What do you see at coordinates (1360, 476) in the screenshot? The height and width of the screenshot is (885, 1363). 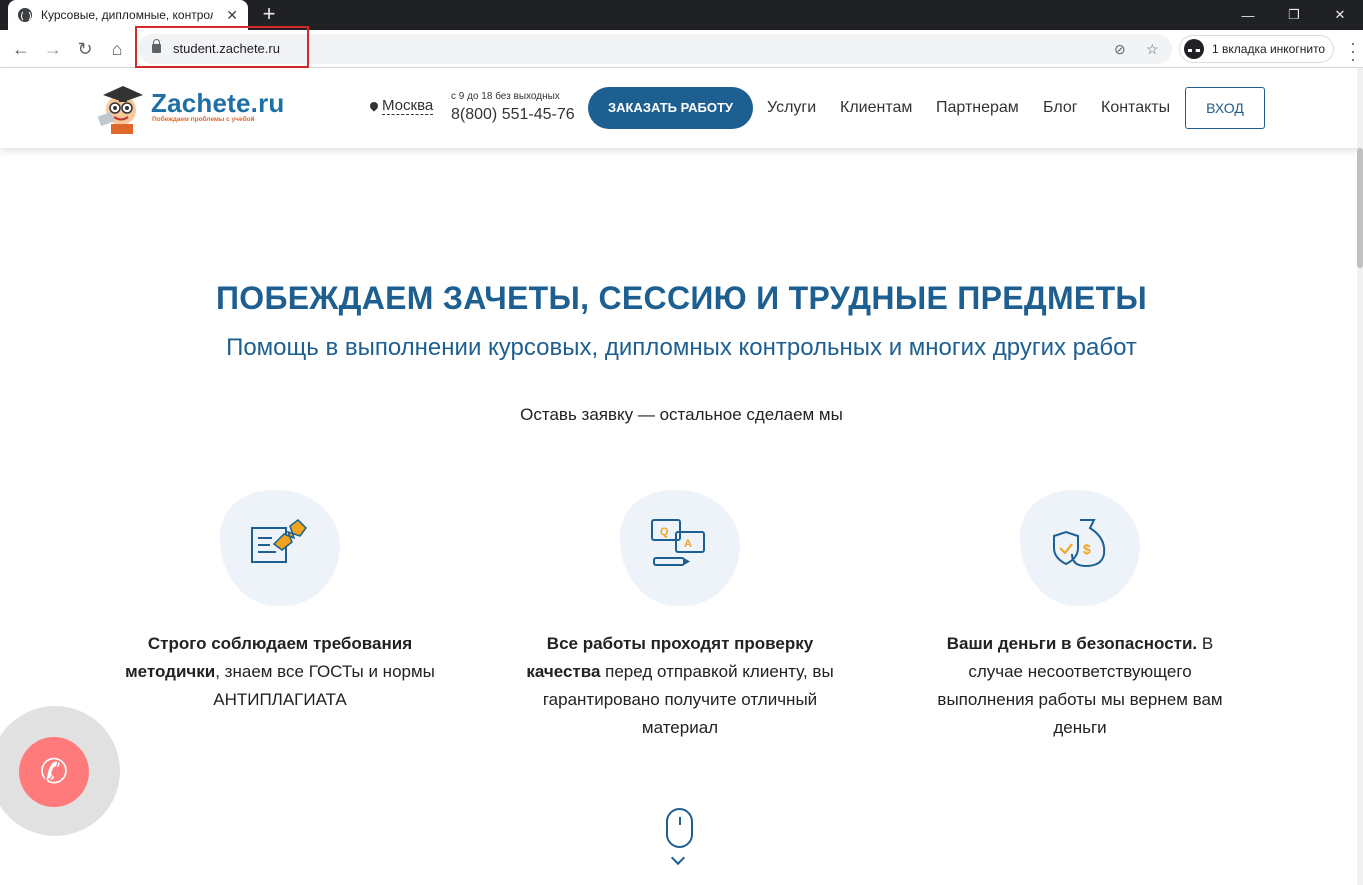 I see `page-scrollbar` at bounding box center [1360, 476].